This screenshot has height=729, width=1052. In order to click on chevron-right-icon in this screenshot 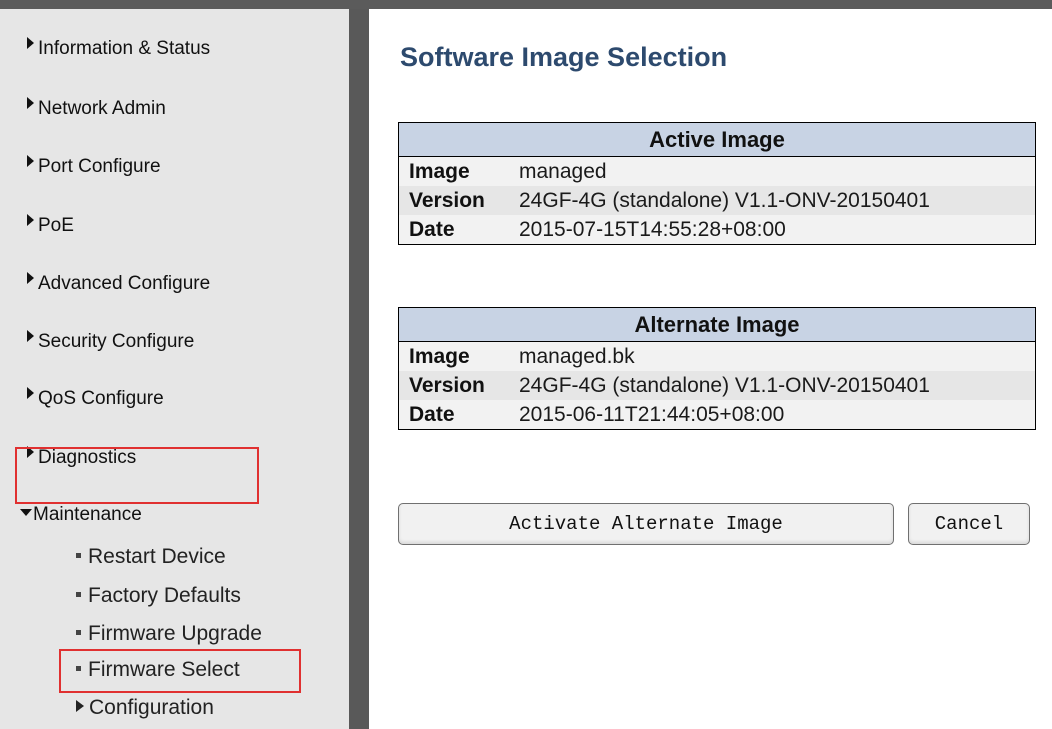, I will do `click(80, 706)`.